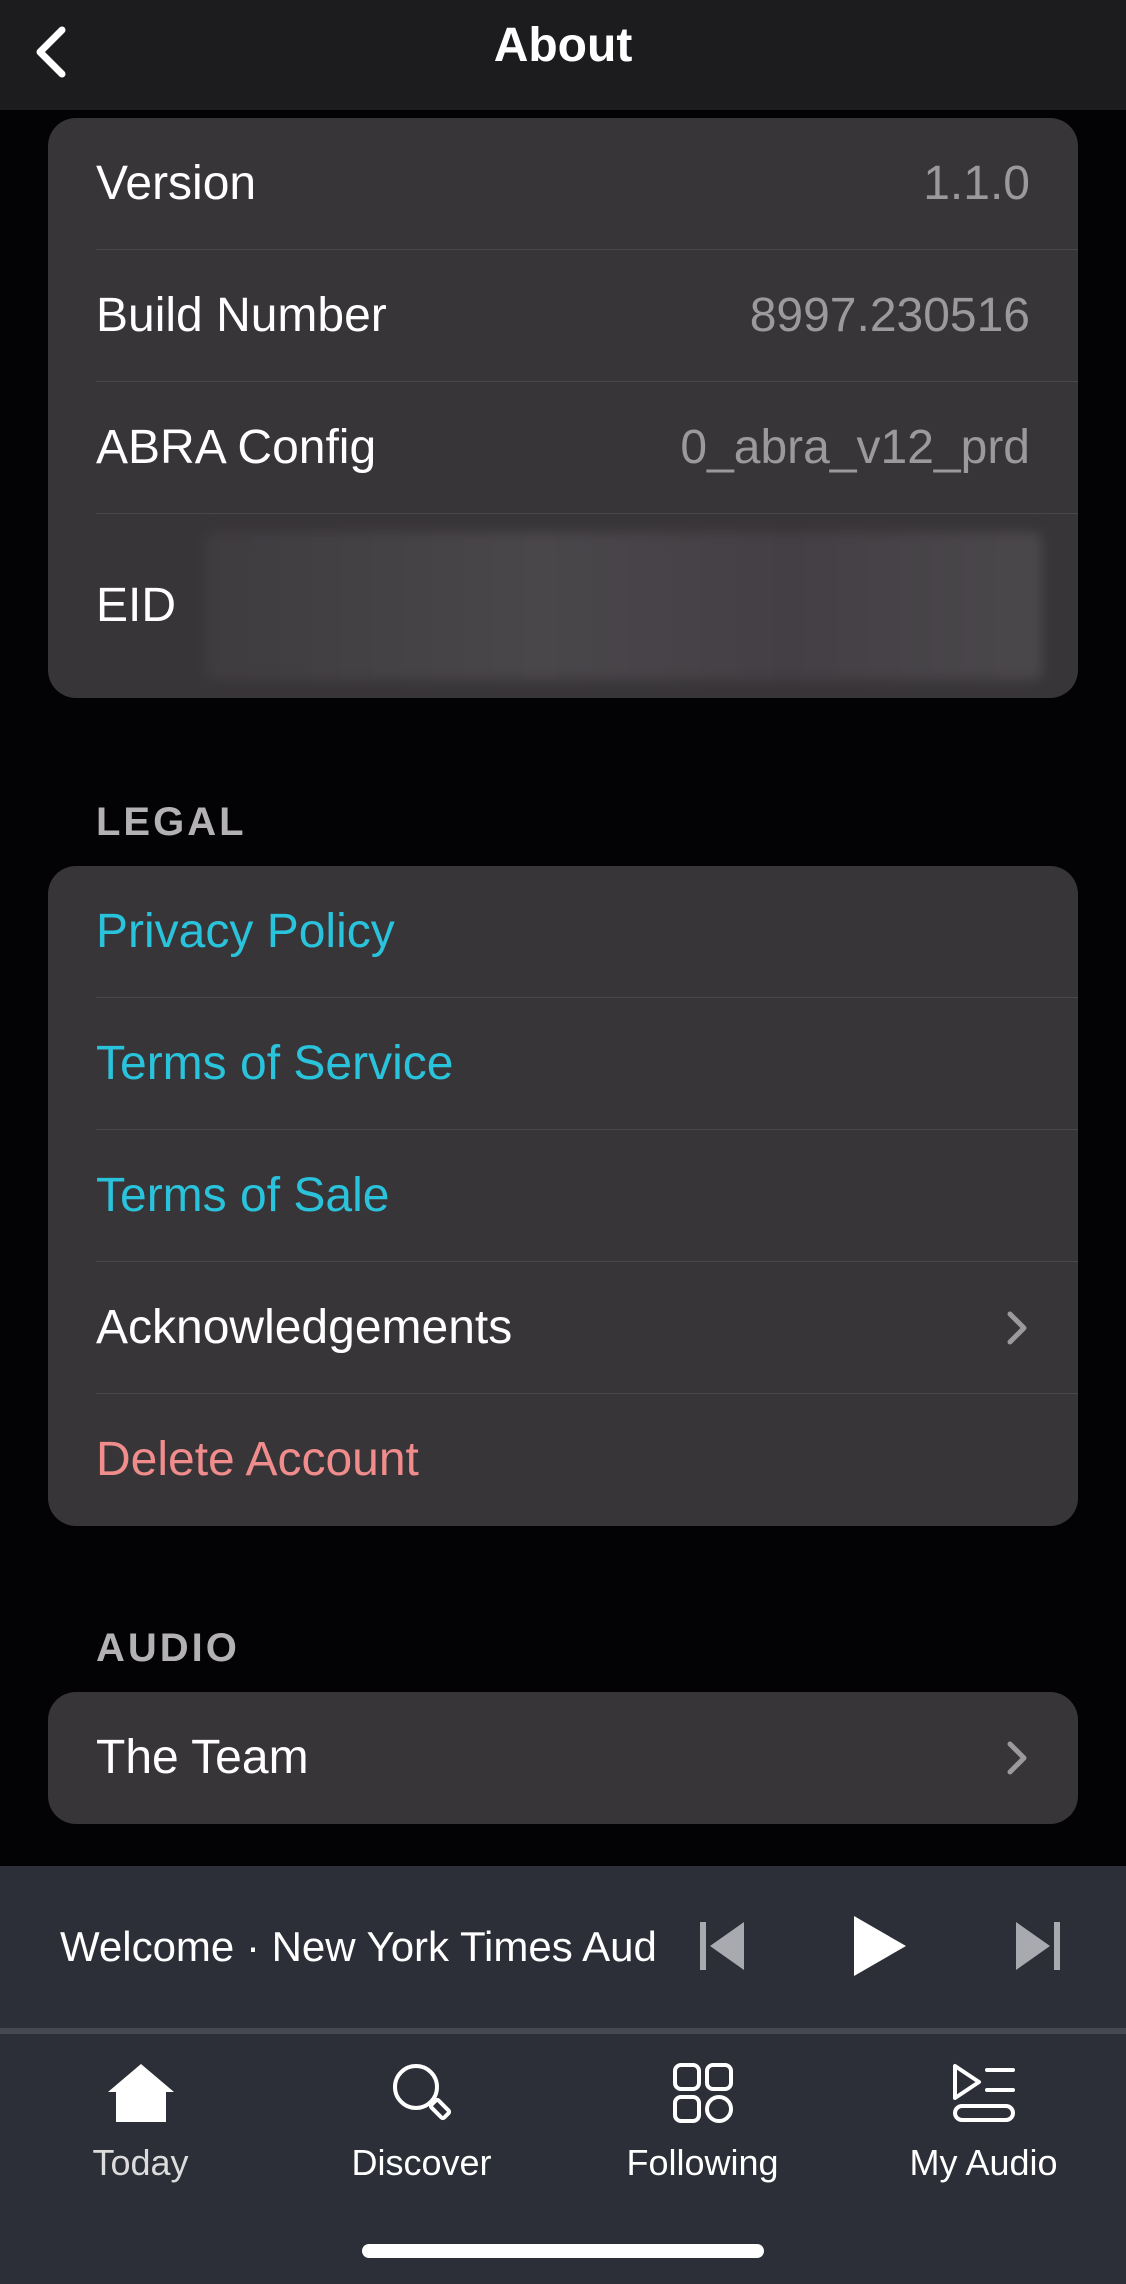  I want to click on tab-today-label: Today, so click(140, 2162).